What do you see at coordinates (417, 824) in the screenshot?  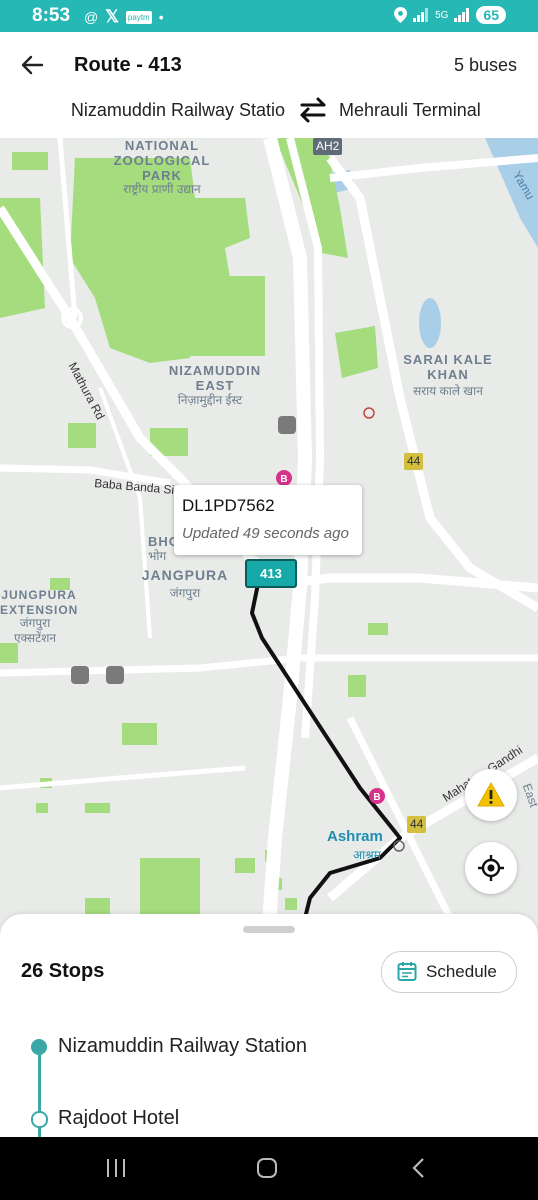 I see `nh44-badge-2: 44` at bounding box center [417, 824].